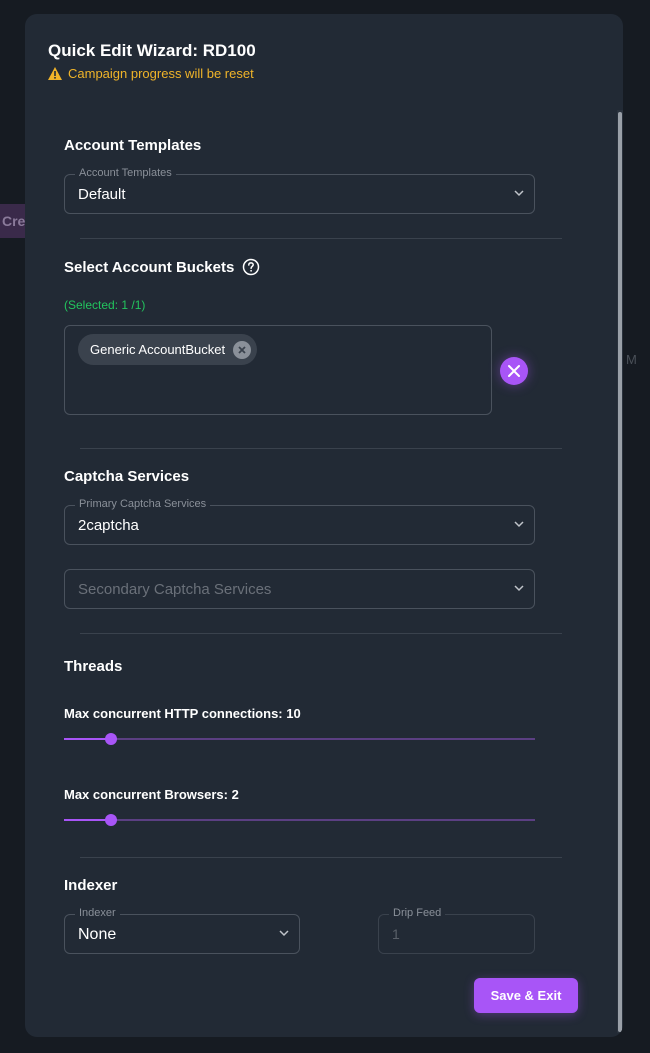 The width and height of the screenshot is (650, 1053). I want to click on section-title-text: Indexer, so click(91, 885).